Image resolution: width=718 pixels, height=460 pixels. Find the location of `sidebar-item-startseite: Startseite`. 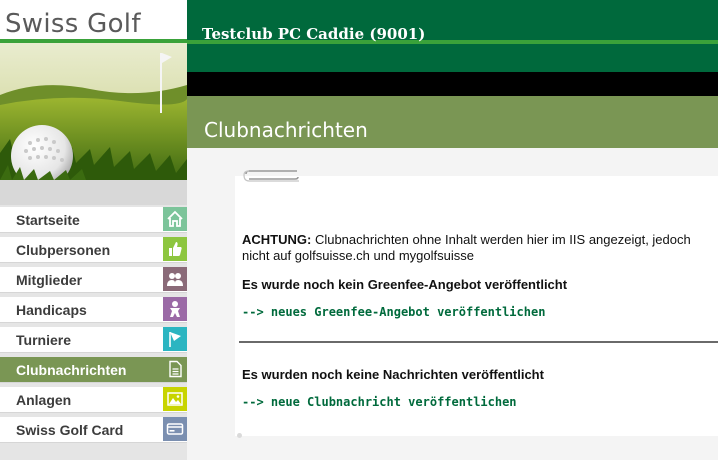

sidebar-item-startseite: Startseite is located at coordinates (93, 220).